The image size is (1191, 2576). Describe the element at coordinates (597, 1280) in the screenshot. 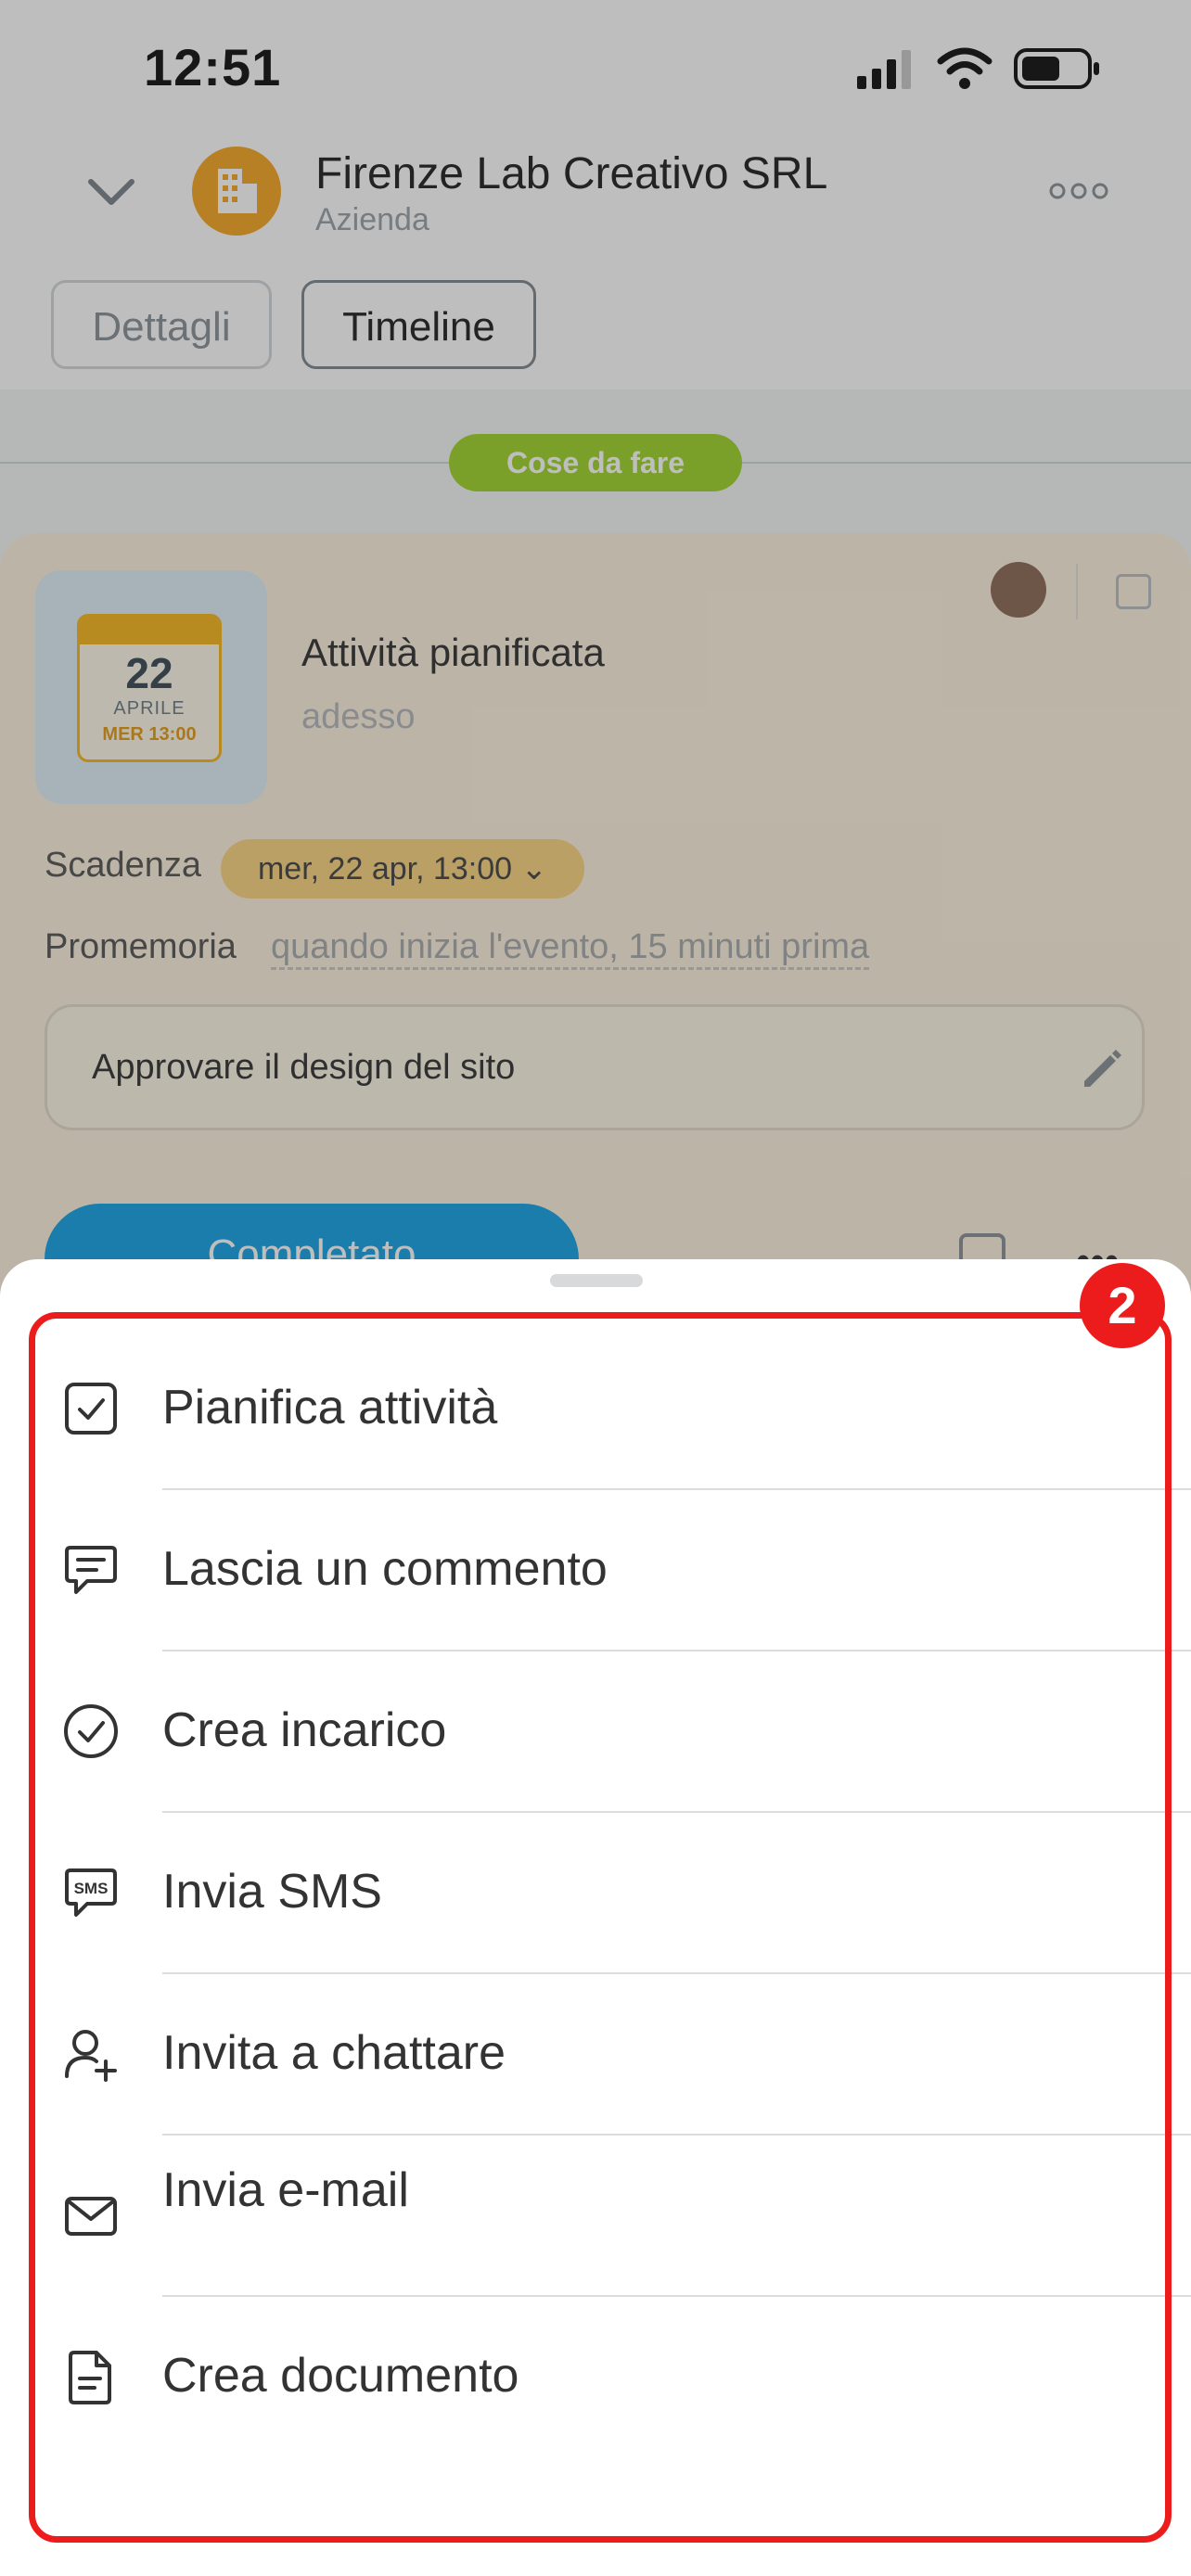

I see `sheet-handle` at that location.